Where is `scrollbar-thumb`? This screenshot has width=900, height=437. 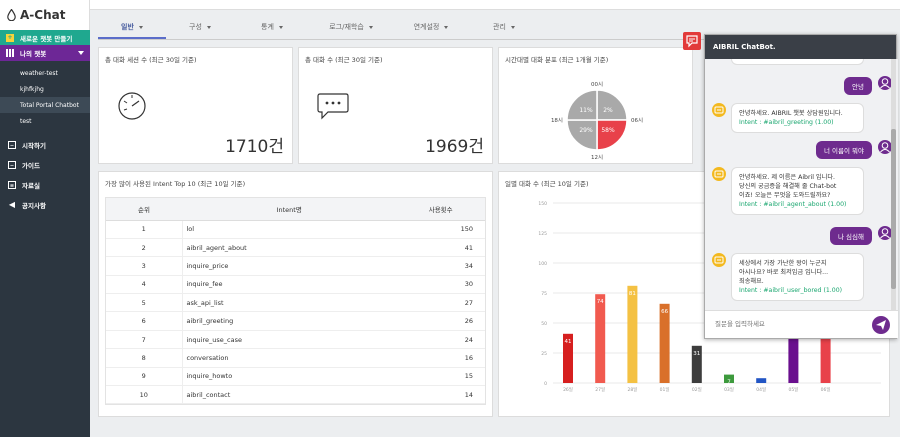
scrollbar-thumb is located at coordinates (893, 209).